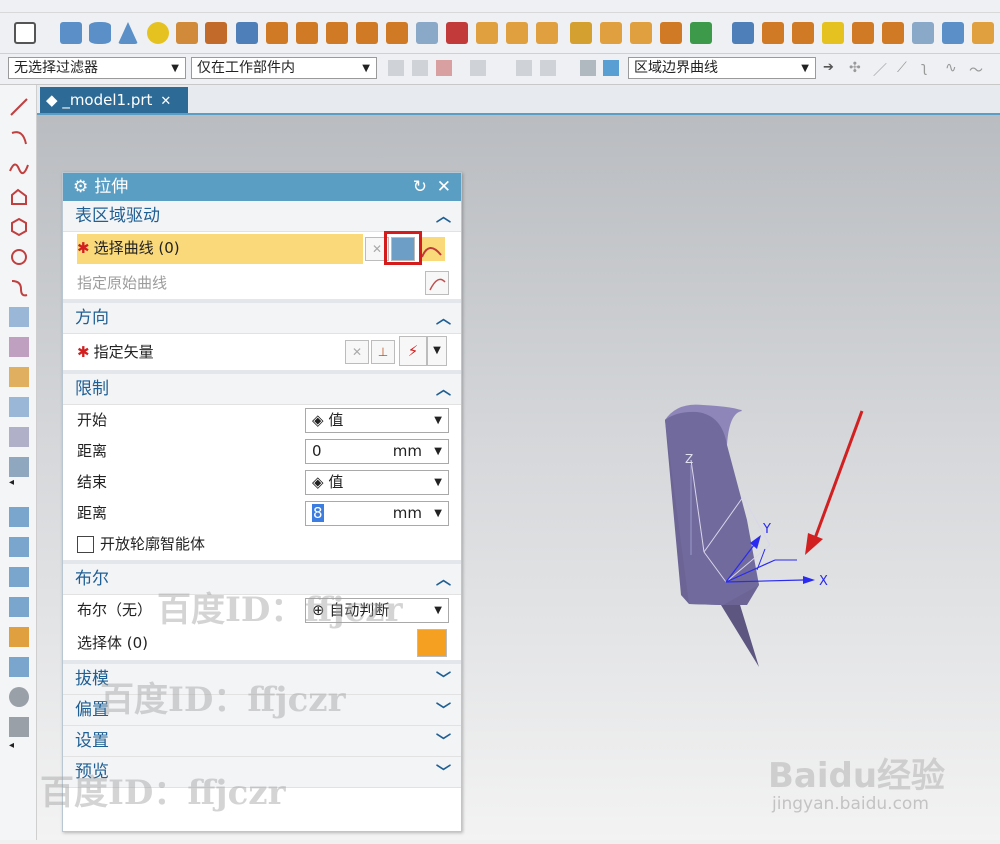 The width and height of the screenshot is (1000, 844). What do you see at coordinates (114, 100) in the screenshot?
I see `tab-model1: ◆ _model1.prt ✕` at bounding box center [114, 100].